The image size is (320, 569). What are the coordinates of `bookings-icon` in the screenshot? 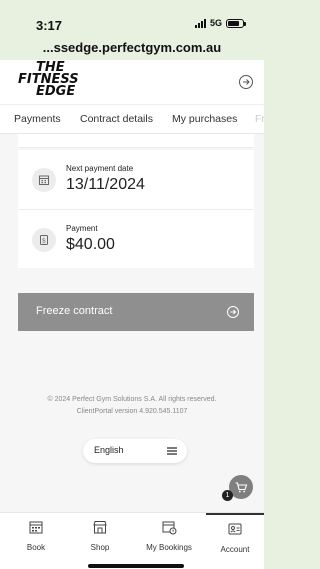 It's located at (169, 528).